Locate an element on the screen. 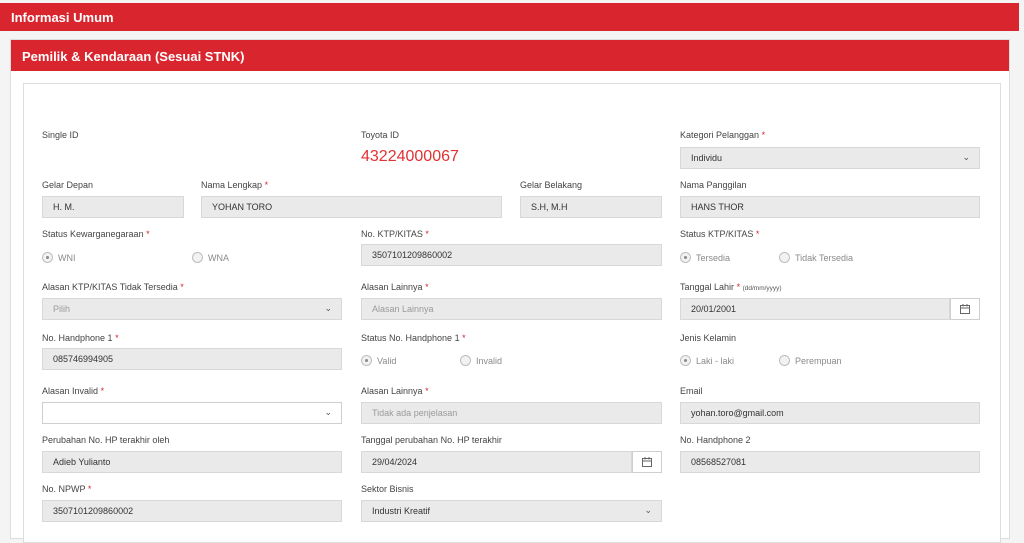 This screenshot has height=543, width=1024. radio-laki-laki: Laki - laki is located at coordinates (707, 360).